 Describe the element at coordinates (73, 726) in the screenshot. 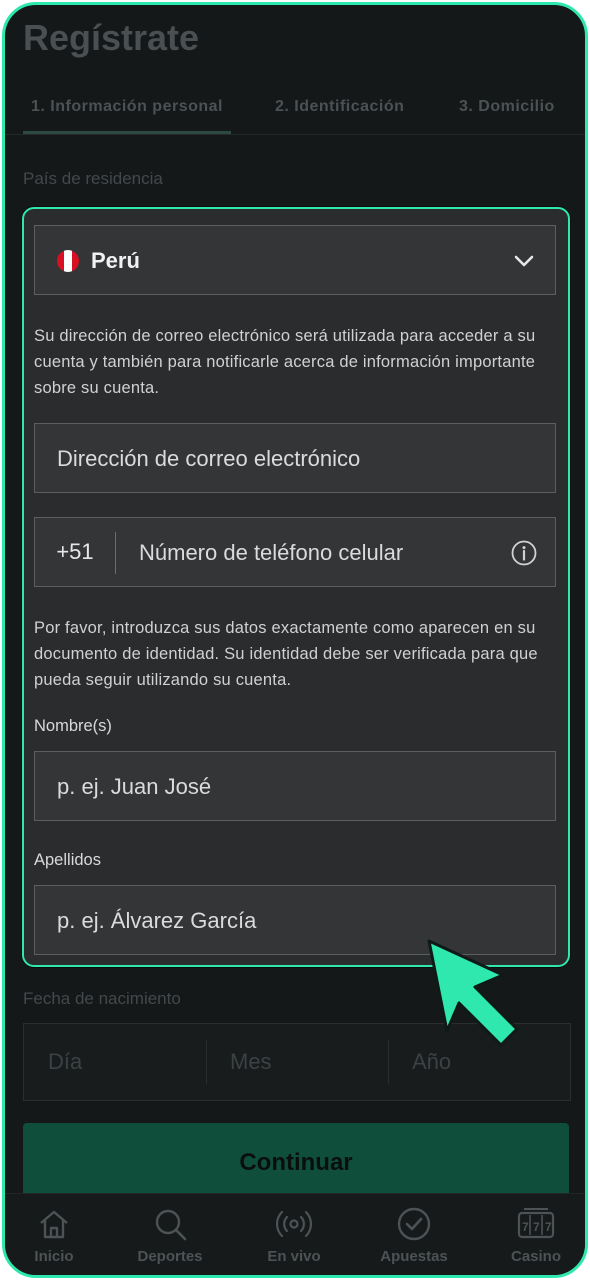

I see `first-name-label: Nombre(s)` at that location.